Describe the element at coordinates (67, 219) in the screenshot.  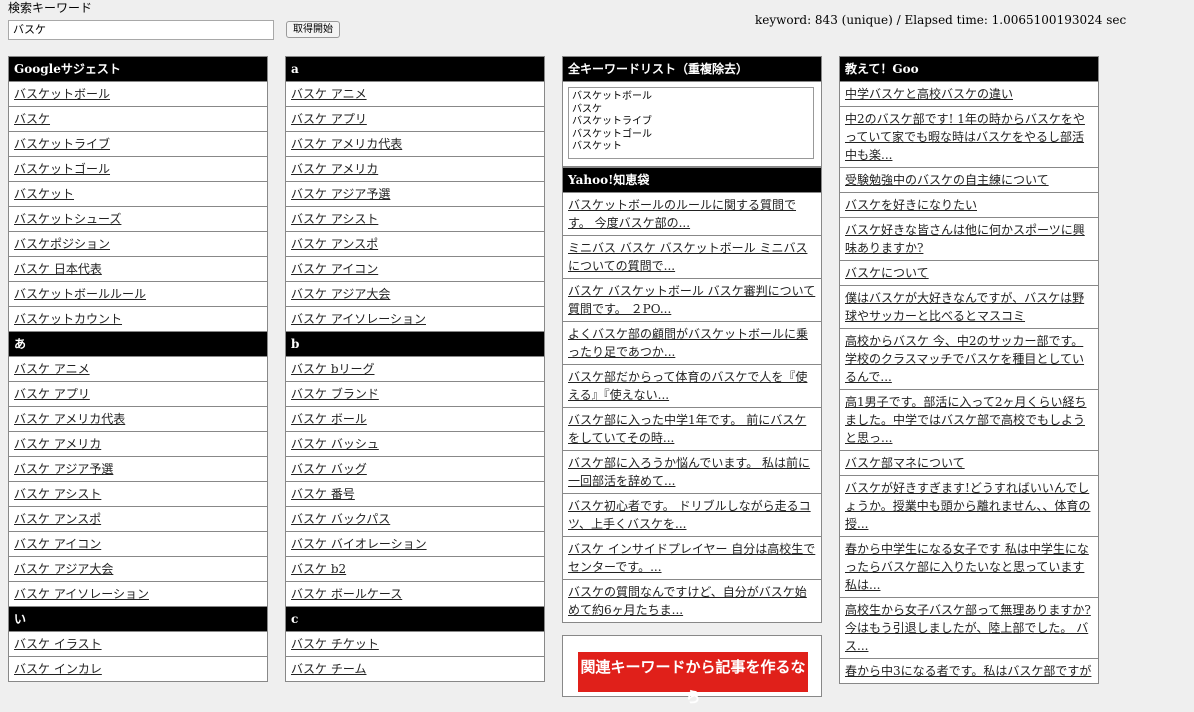
I see `suggest-link: バスケットシューズ` at that location.